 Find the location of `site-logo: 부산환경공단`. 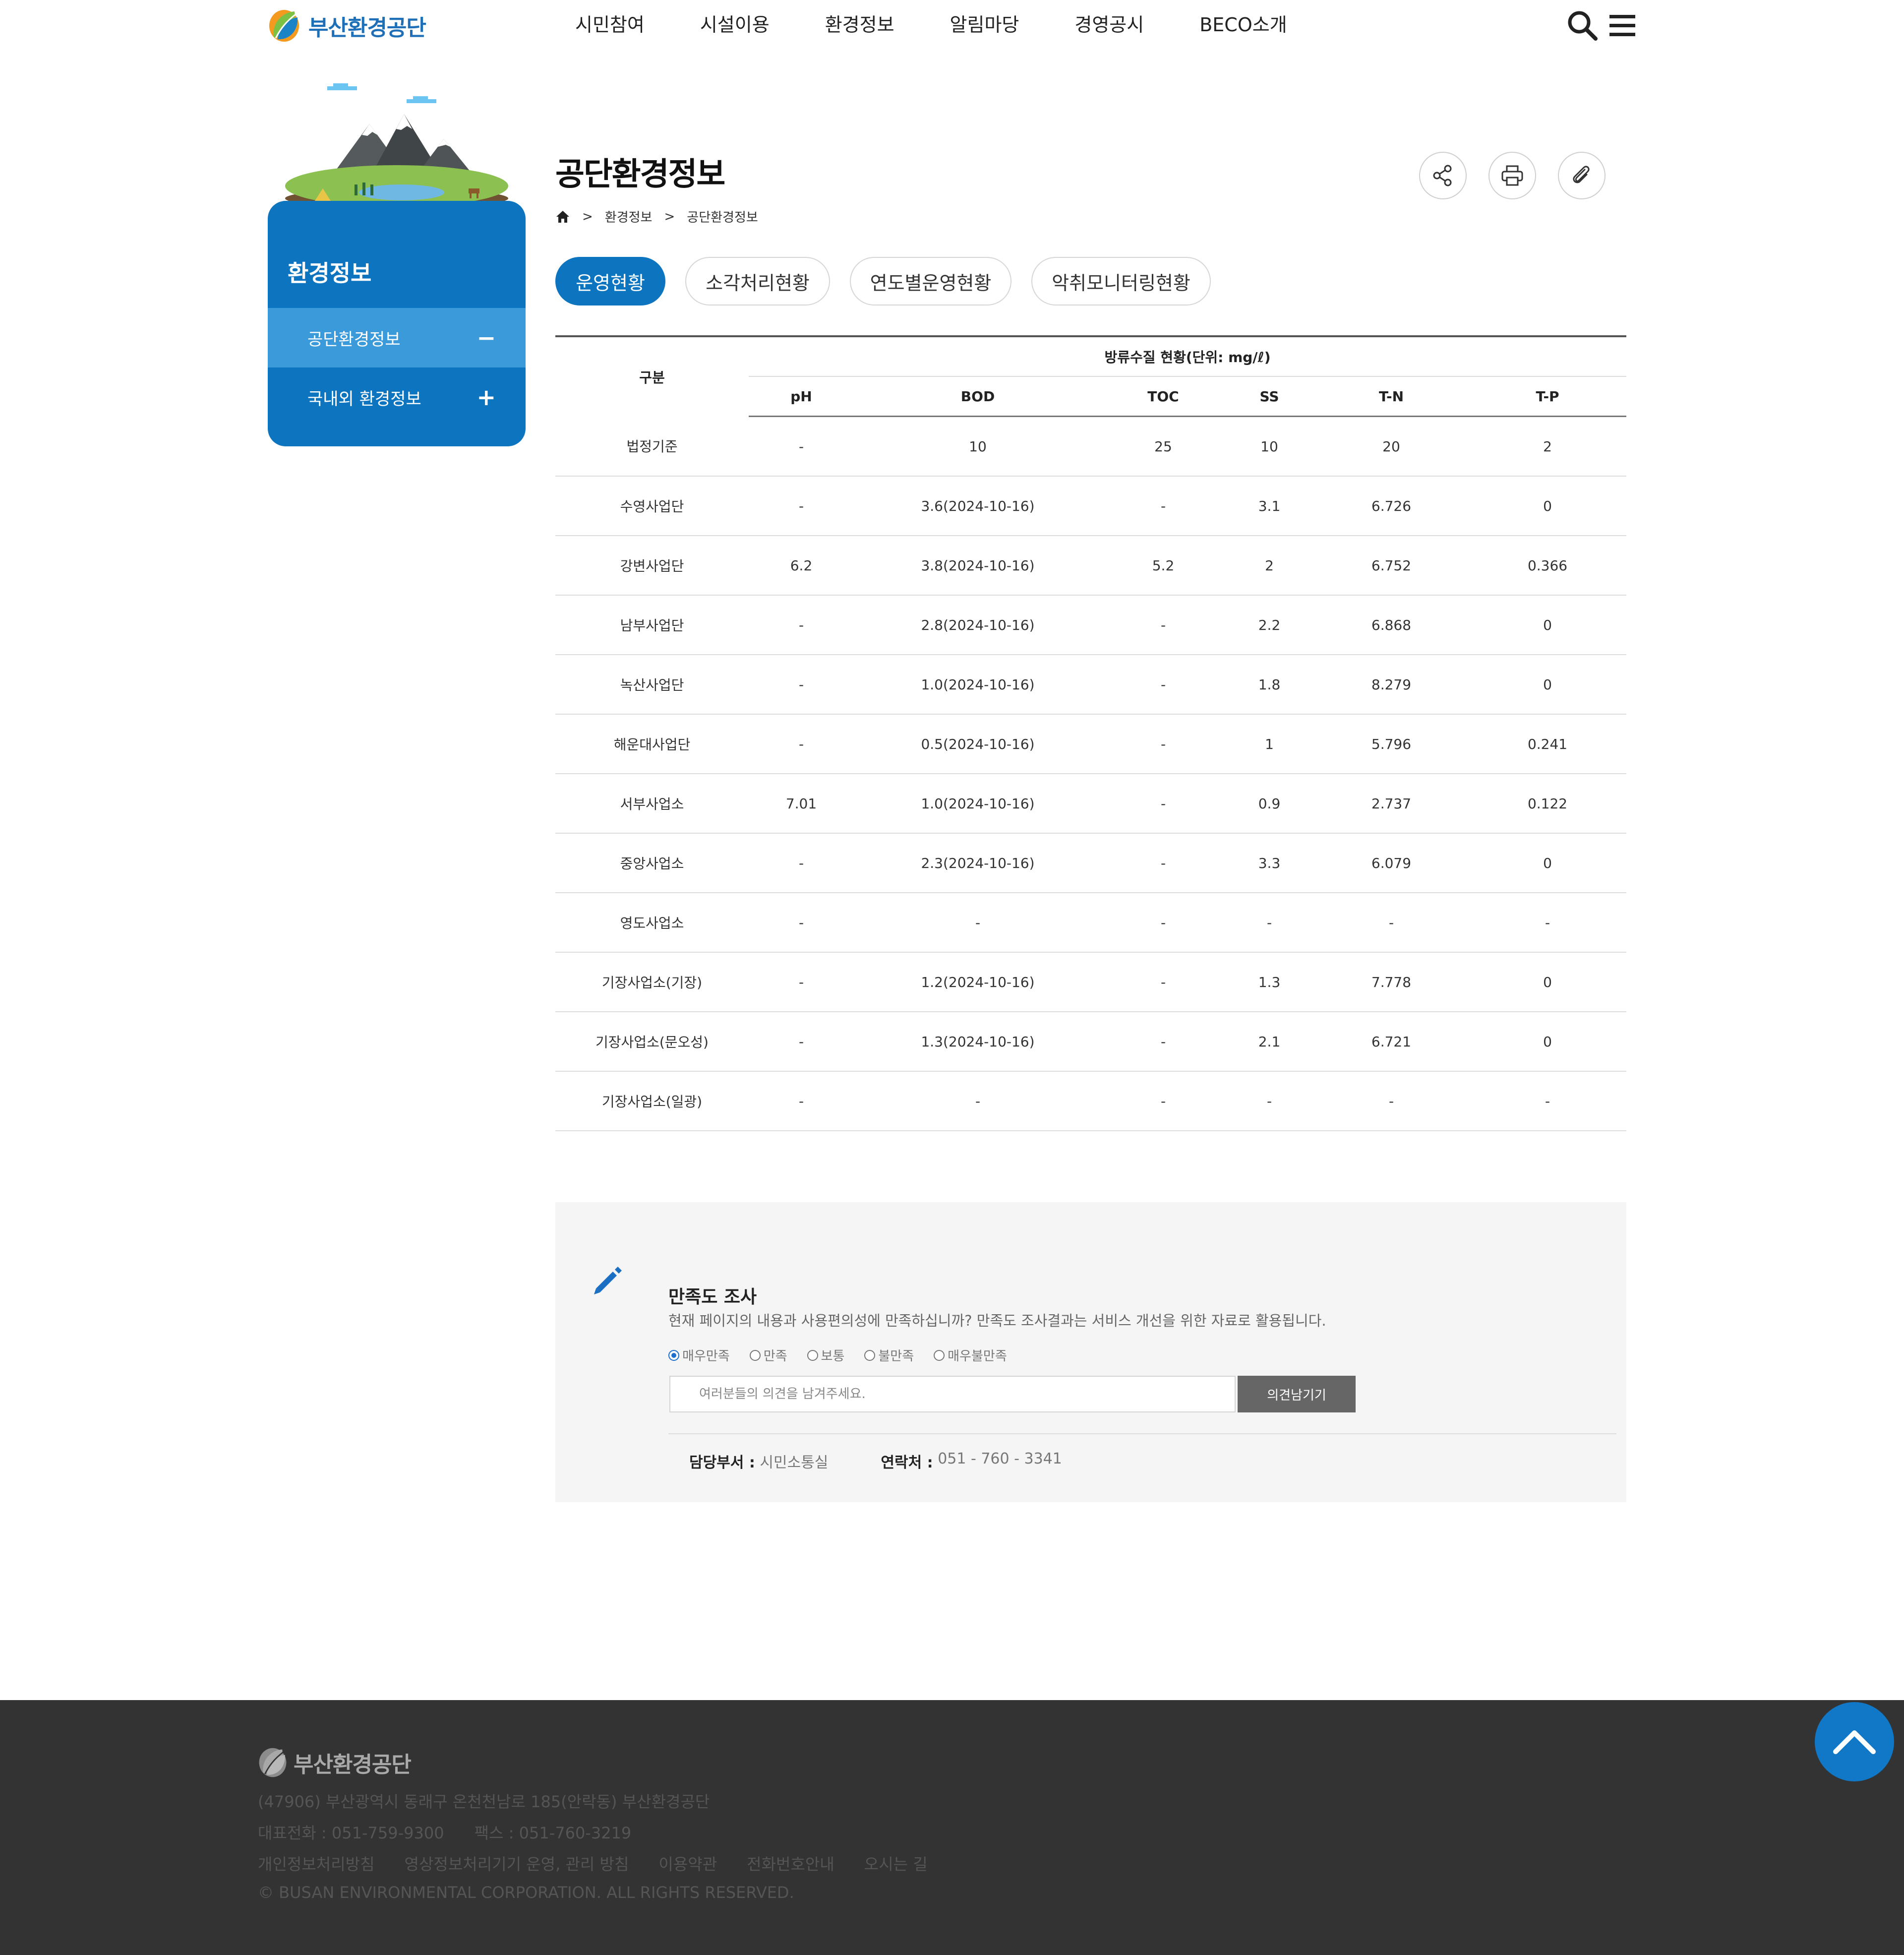

site-logo: 부산환경공단 is located at coordinates (356, 26).